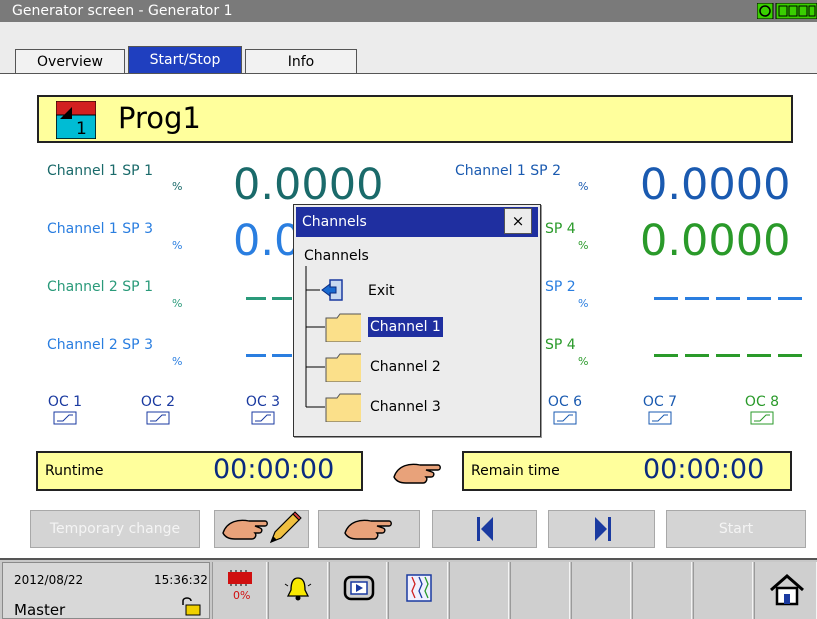  What do you see at coordinates (100, 345) in the screenshot?
I see `channel-label: Channel 2 SP 3` at bounding box center [100, 345].